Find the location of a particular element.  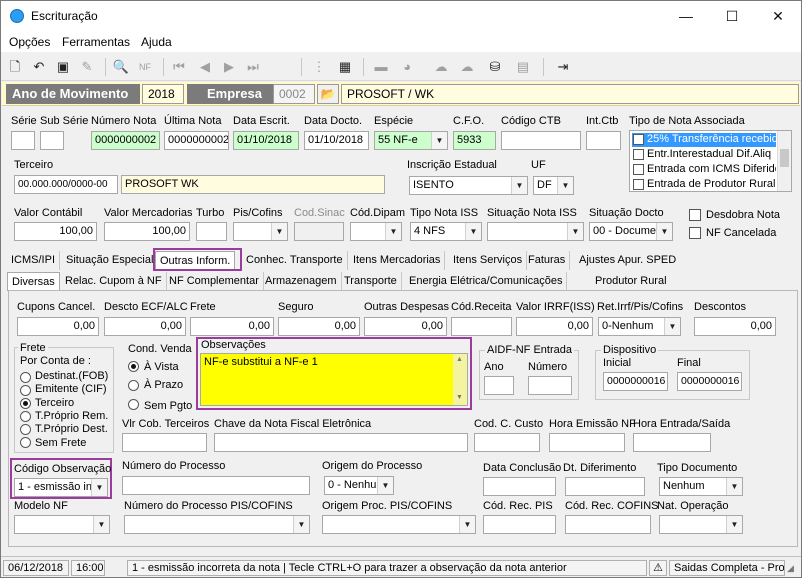

list-scrollbar is located at coordinates (784, 161).